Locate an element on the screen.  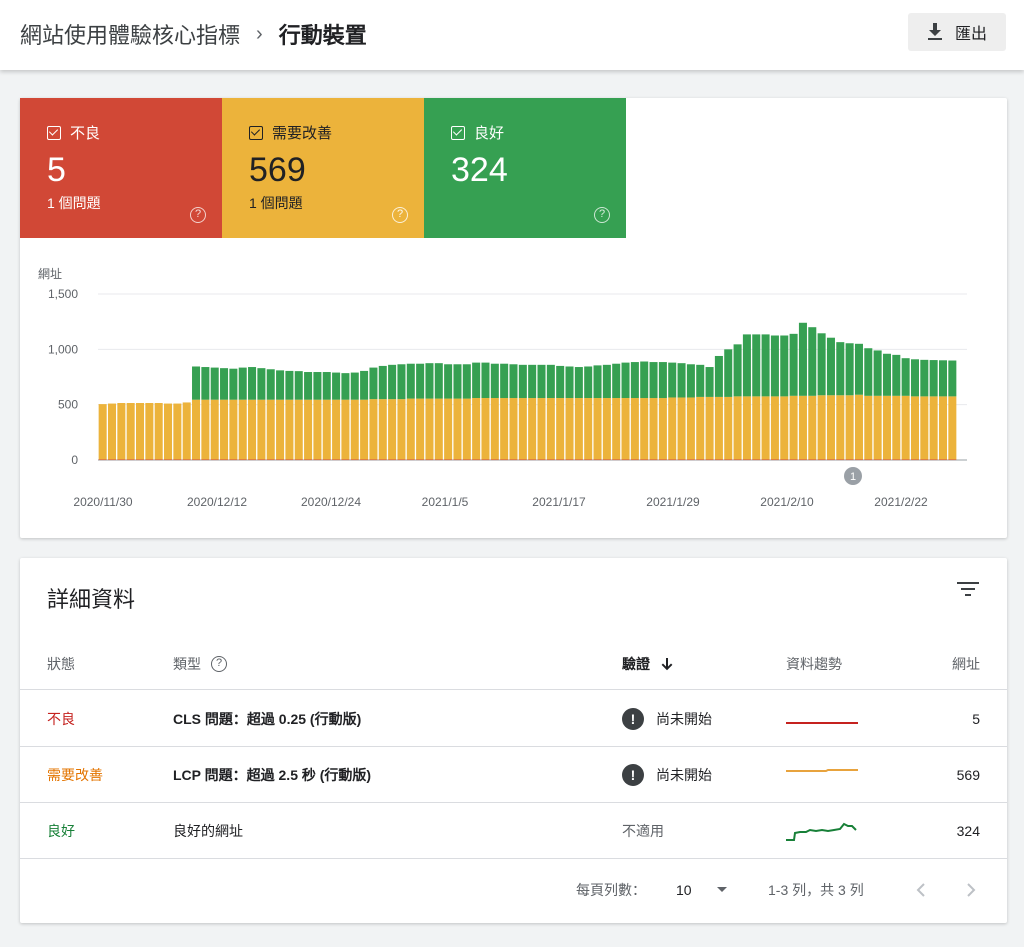
col-header-urls: 網址 is located at coordinates (966, 663).